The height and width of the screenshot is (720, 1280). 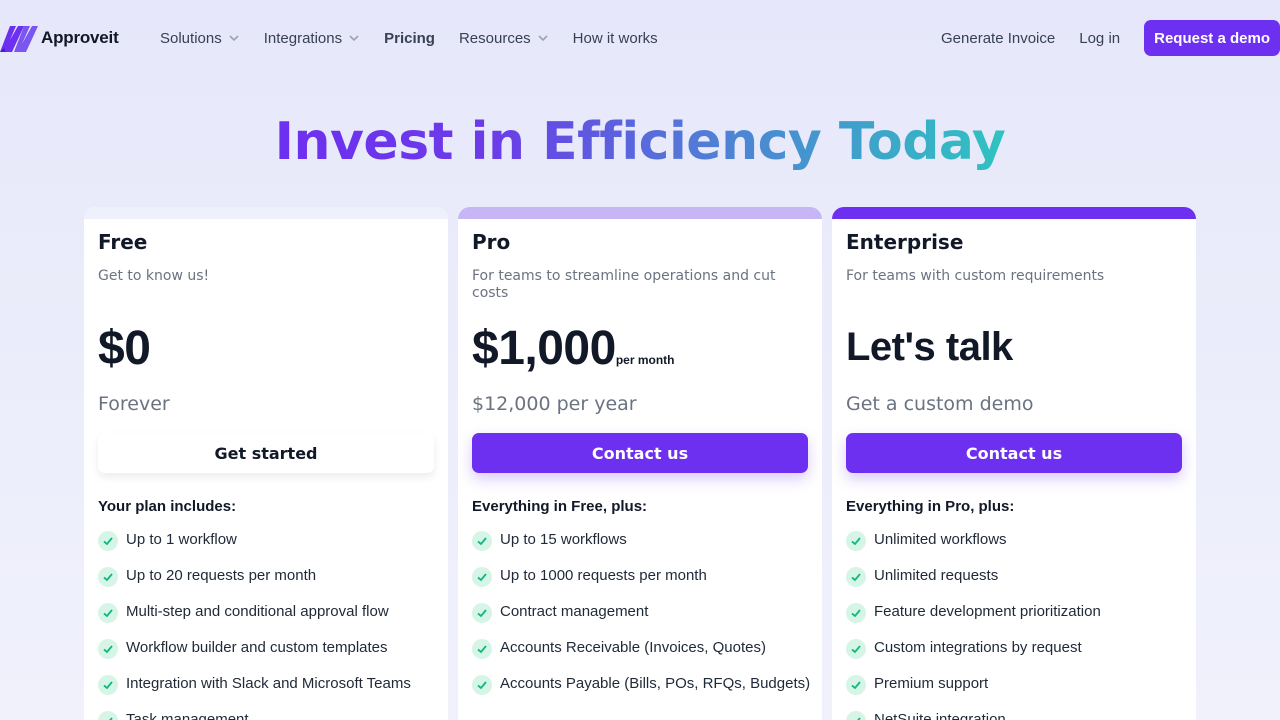 What do you see at coordinates (633, 647) in the screenshot?
I see `feature-text: Accounts Receivable (Invoices, Quotes)` at bounding box center [633, 647].